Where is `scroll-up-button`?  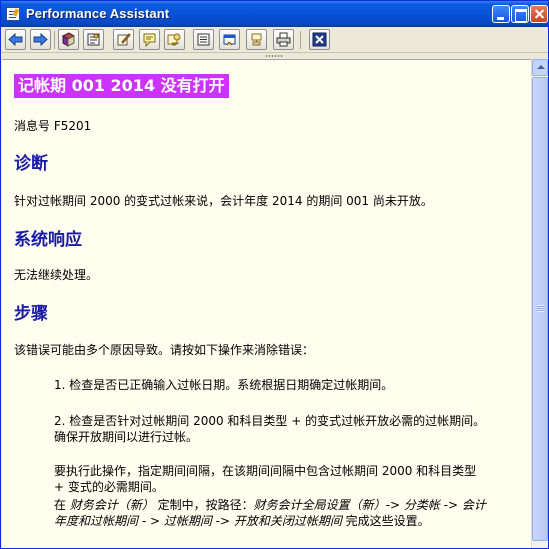
scroll-up-button is located at coordinates (540, 67).